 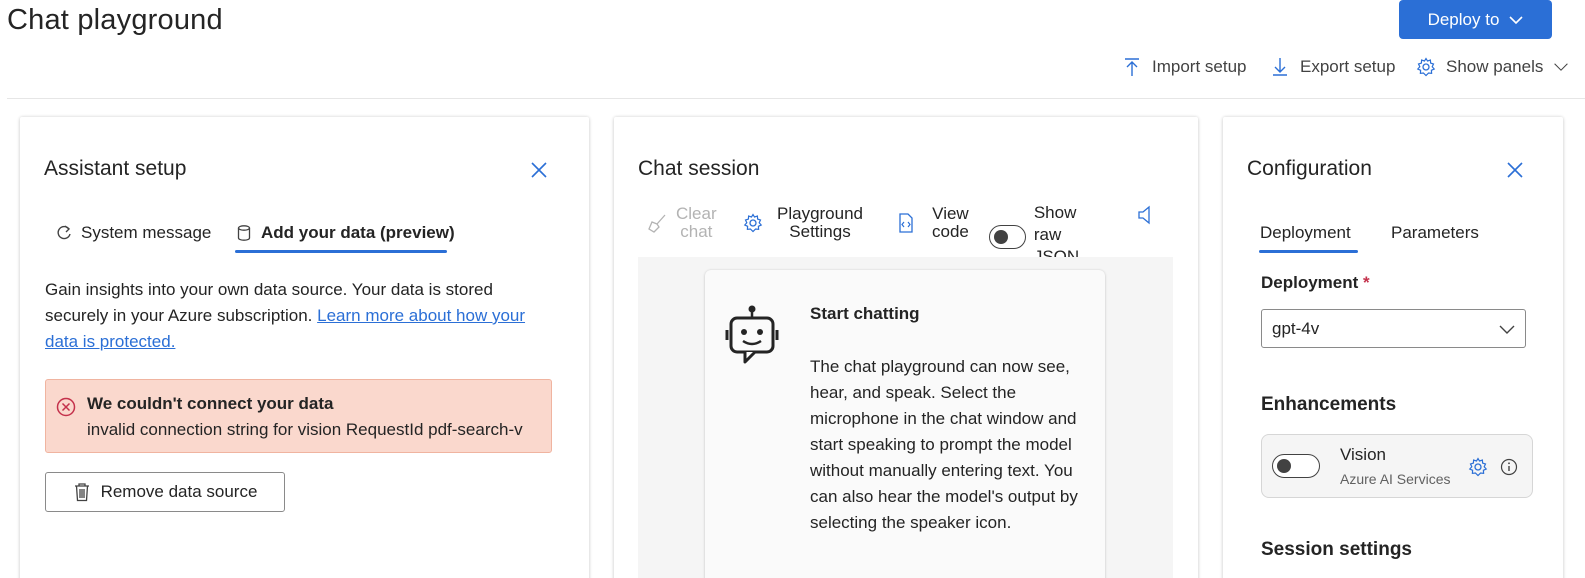 I want to click on deploy-to-button: Deploy to, so click(x=1475, y=19).